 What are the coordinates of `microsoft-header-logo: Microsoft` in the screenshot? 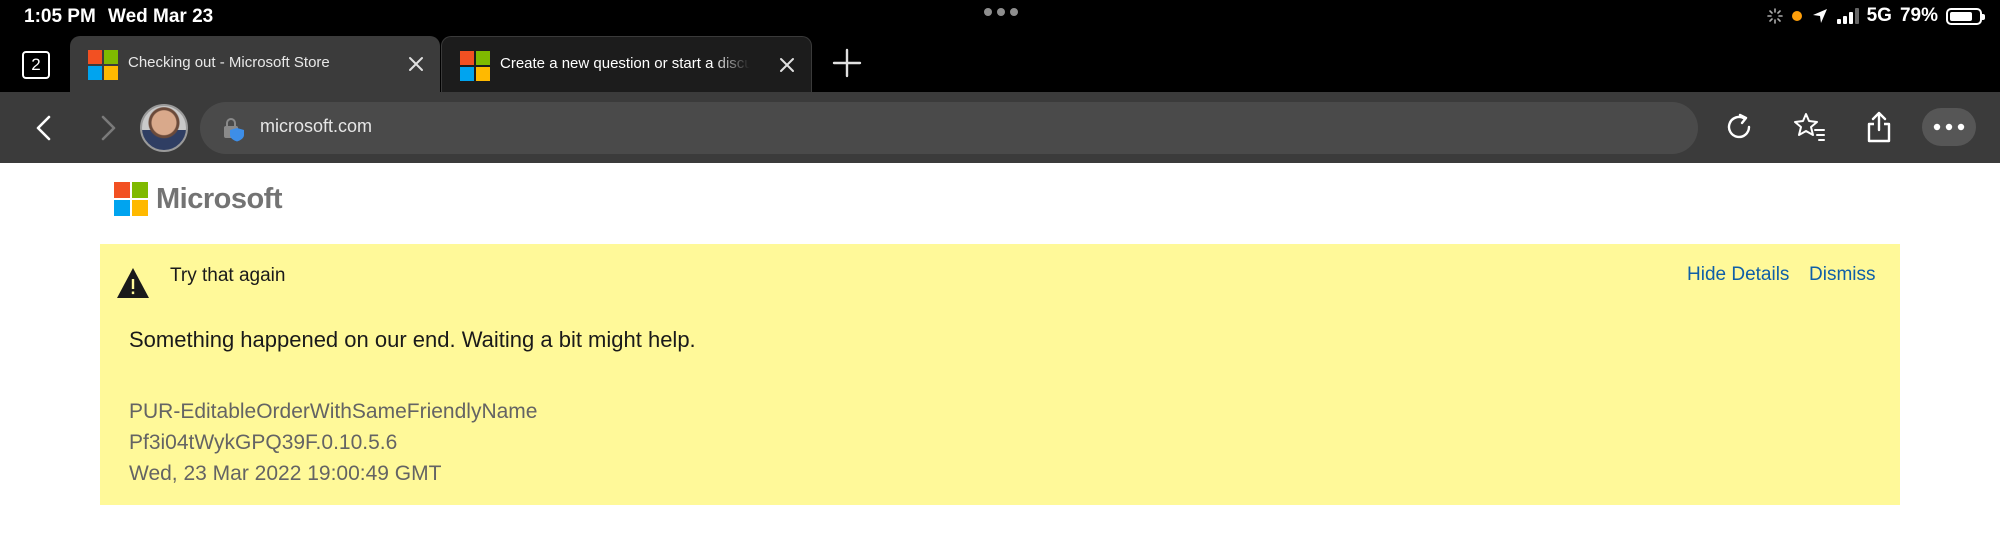 It's located at (198, 199).